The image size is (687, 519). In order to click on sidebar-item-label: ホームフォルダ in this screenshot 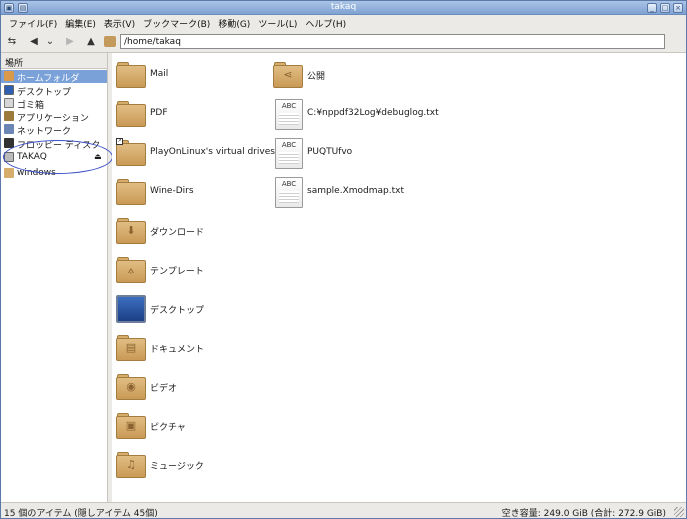, I will do `click(48, 79)`.